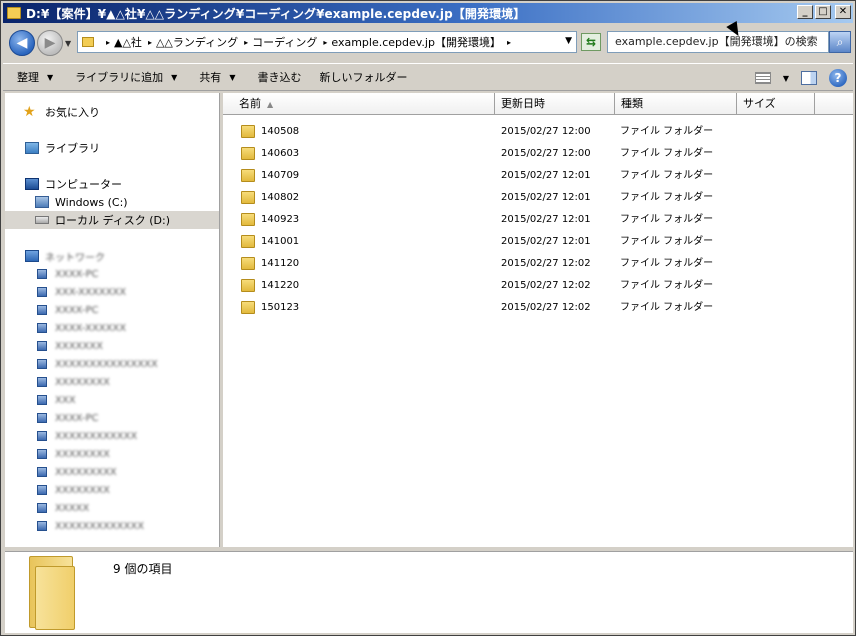  What do you see at coordinates (676, 104) in the screenshot?
I see `column-header-type: 種類` at bounding box center [676, 104].